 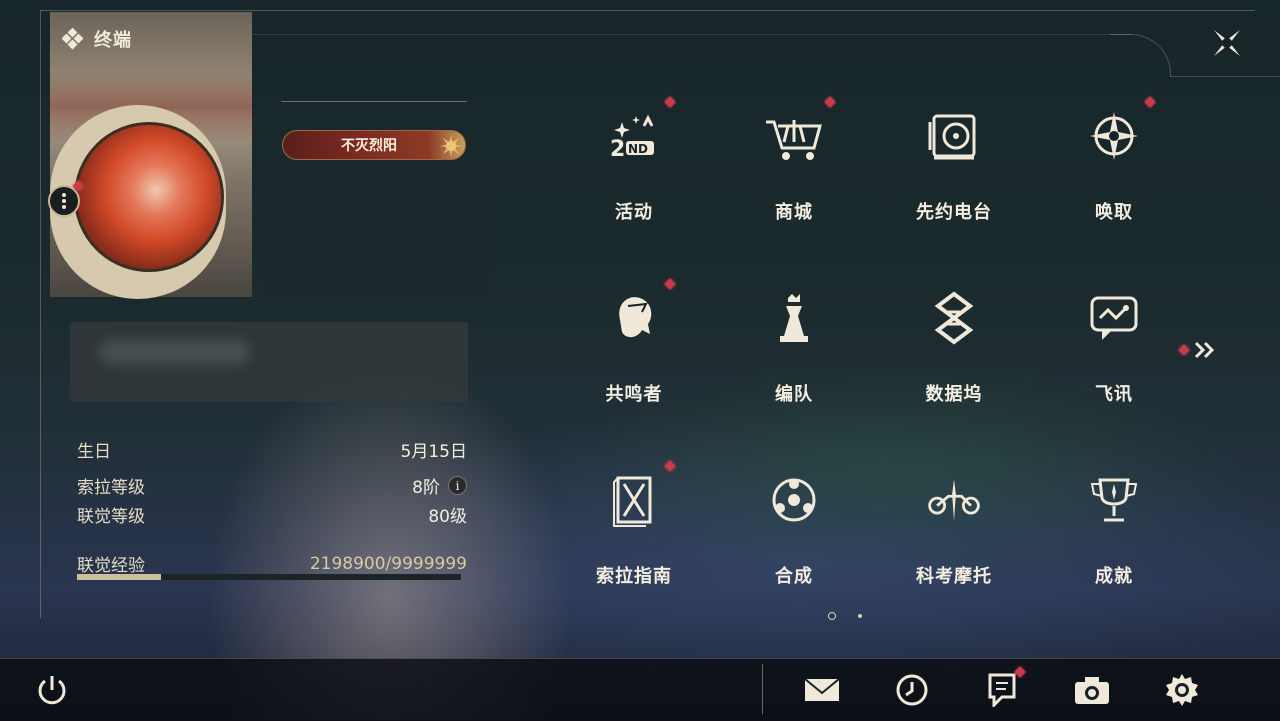 I want to click on page-title: 终端, so click(x=113, y=40).